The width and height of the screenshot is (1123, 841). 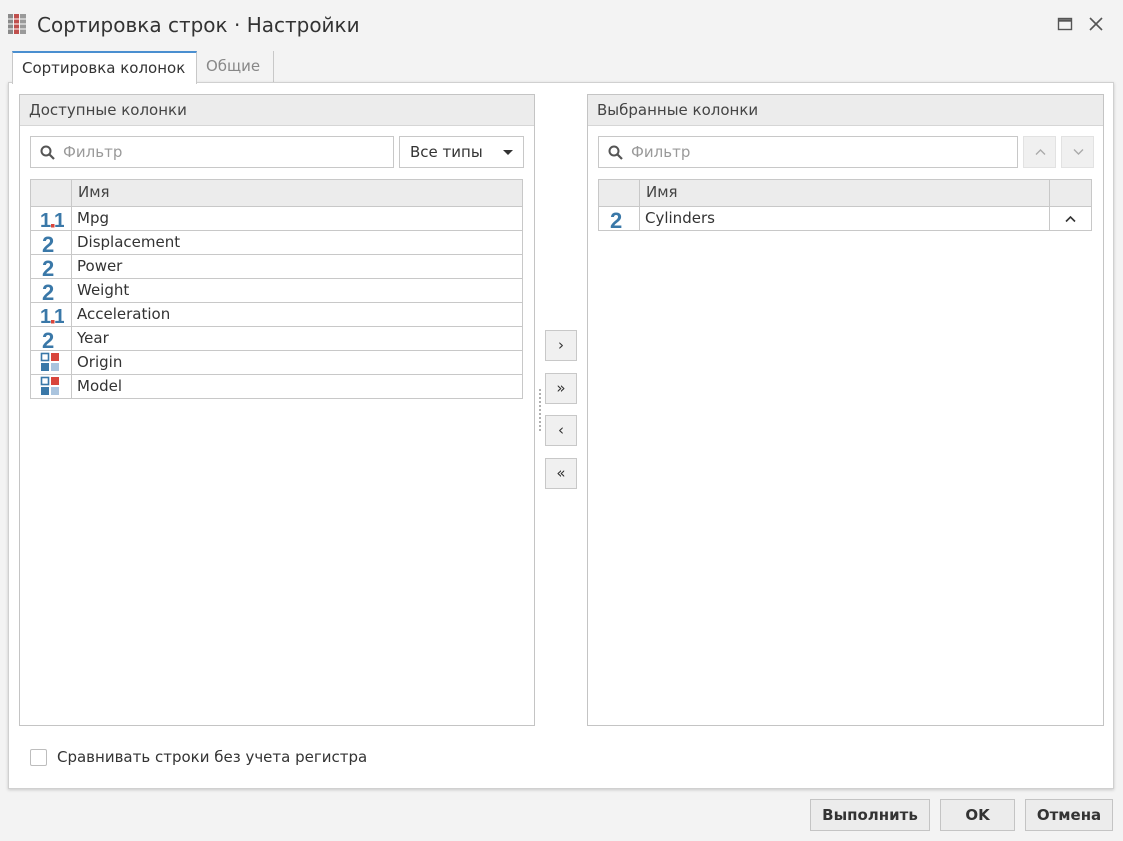 What do you see at coordinates (446, 152) in the screenshot?
I see `type-filter-value: Все типы` at bounding box center [446, 152].